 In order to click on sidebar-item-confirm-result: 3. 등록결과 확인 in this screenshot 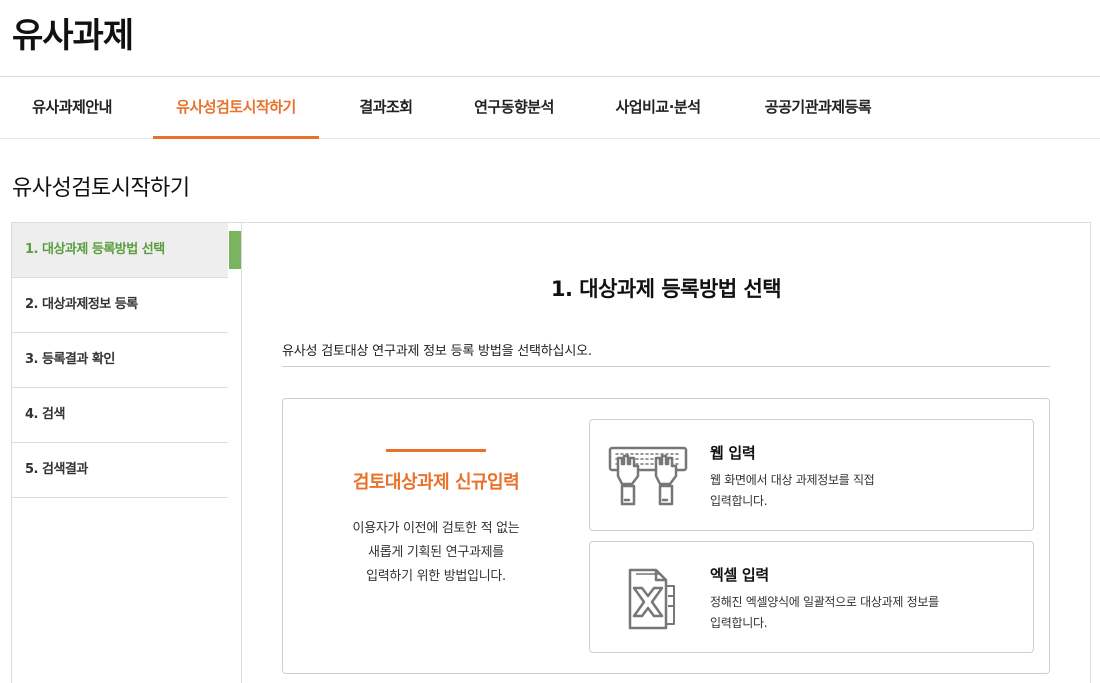, I will do `click(120, 360)`.